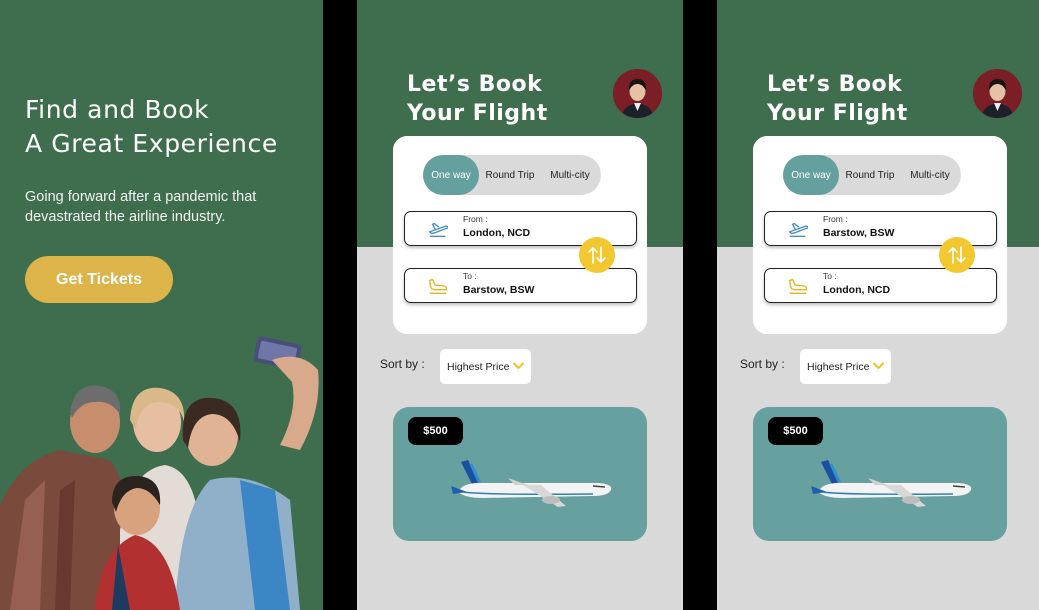 The height and width of the screenshot is (610, 1039). I want to click on to-field: To : London, NCD, so click(880, 285).